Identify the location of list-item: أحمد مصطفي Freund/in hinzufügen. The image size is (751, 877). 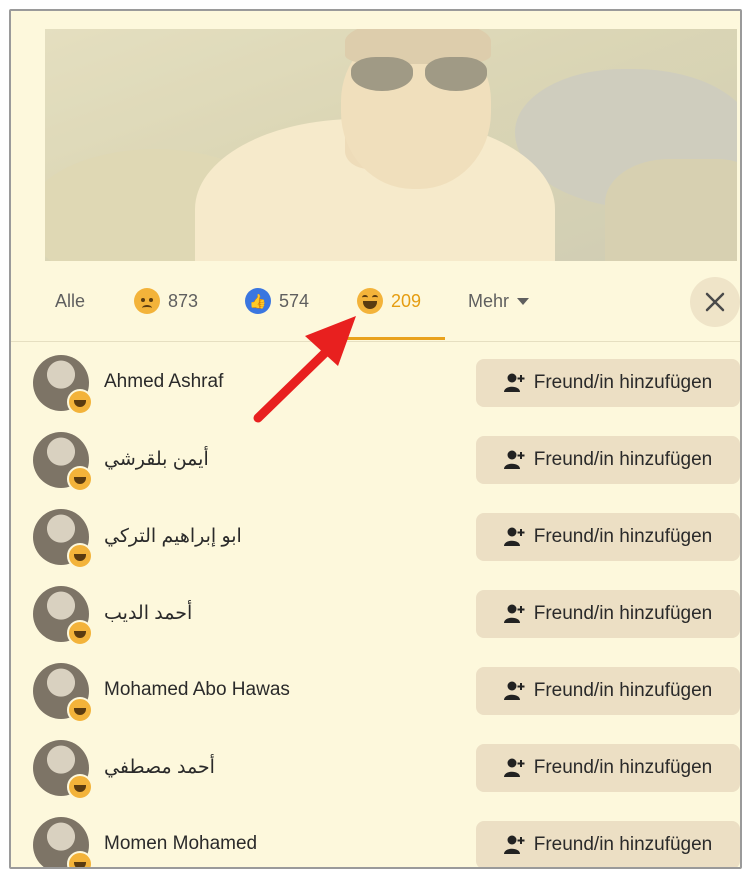
(375, 772).